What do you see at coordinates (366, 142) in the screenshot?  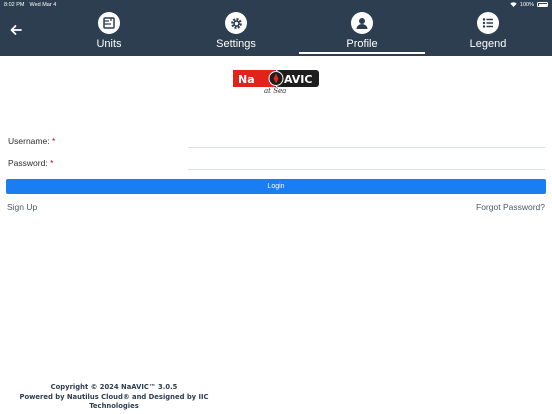 I see `username-field` at bounding box center [366, 142].